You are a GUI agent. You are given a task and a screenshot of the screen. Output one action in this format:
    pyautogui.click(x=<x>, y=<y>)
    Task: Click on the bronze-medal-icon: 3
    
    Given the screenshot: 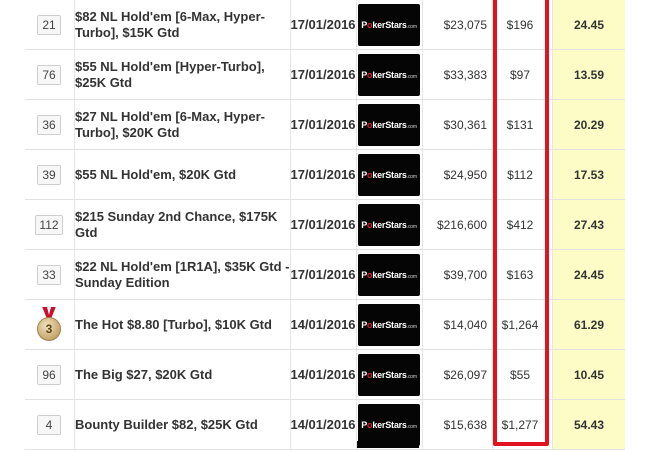 What is the action you would take?
    pyautogui.click(x=49, y=324)
    